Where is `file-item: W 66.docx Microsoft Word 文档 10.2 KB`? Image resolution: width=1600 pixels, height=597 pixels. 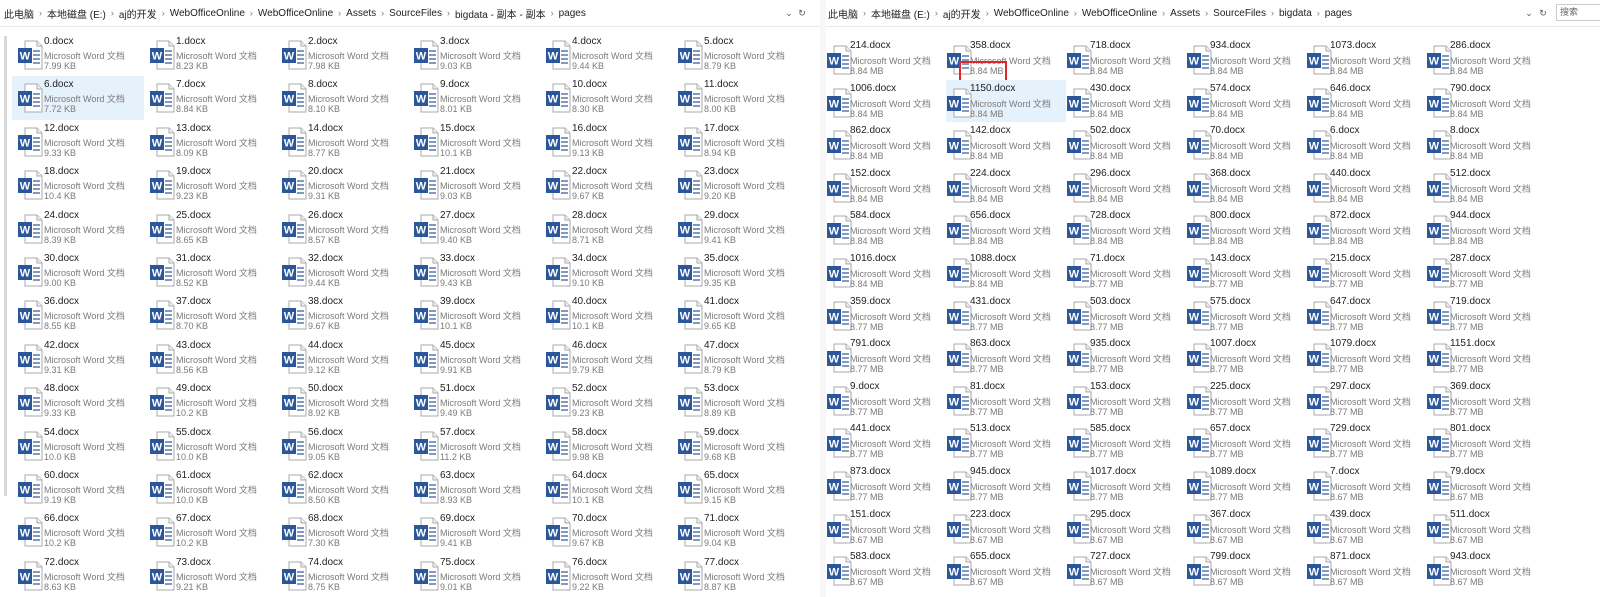
file-item: W 66.docx Microsoft Word 文档 10.2 KB is located at coordinates (78, 531).